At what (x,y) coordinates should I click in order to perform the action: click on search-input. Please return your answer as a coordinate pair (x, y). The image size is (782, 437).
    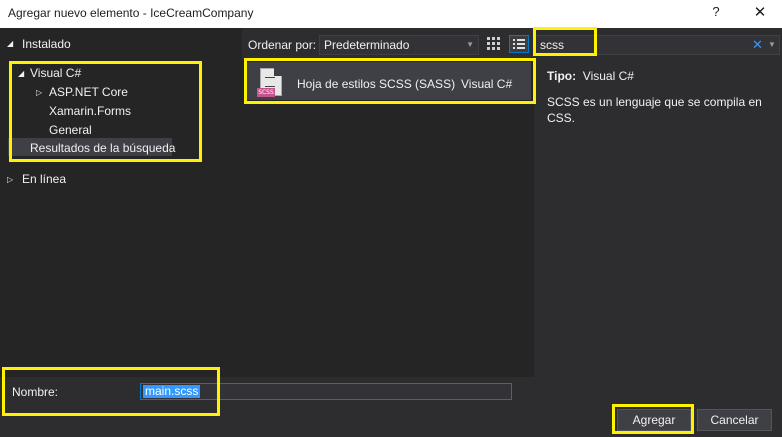
    Looking at the image, I should click on (640, 45).